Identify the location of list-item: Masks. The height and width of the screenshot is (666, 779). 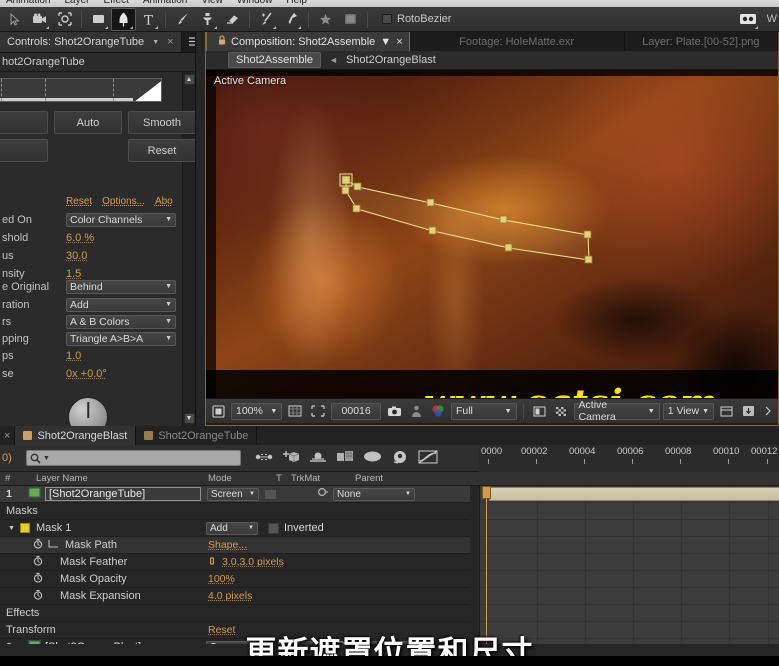
(235, 511).